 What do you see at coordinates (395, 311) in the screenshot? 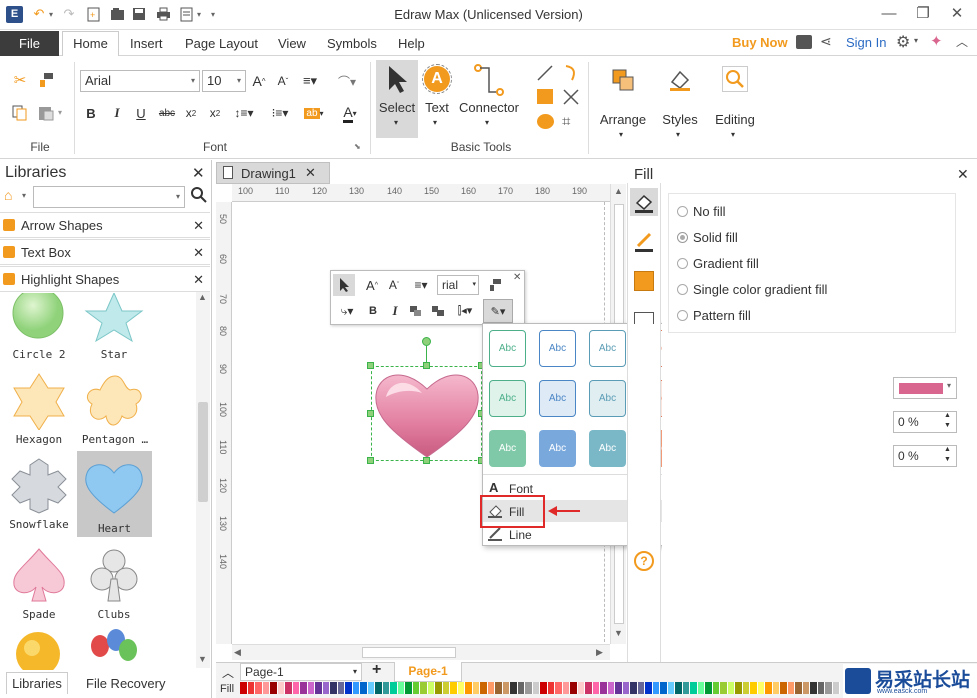
I see `mini-italic-icon: I` at bounding box center [395, 311].